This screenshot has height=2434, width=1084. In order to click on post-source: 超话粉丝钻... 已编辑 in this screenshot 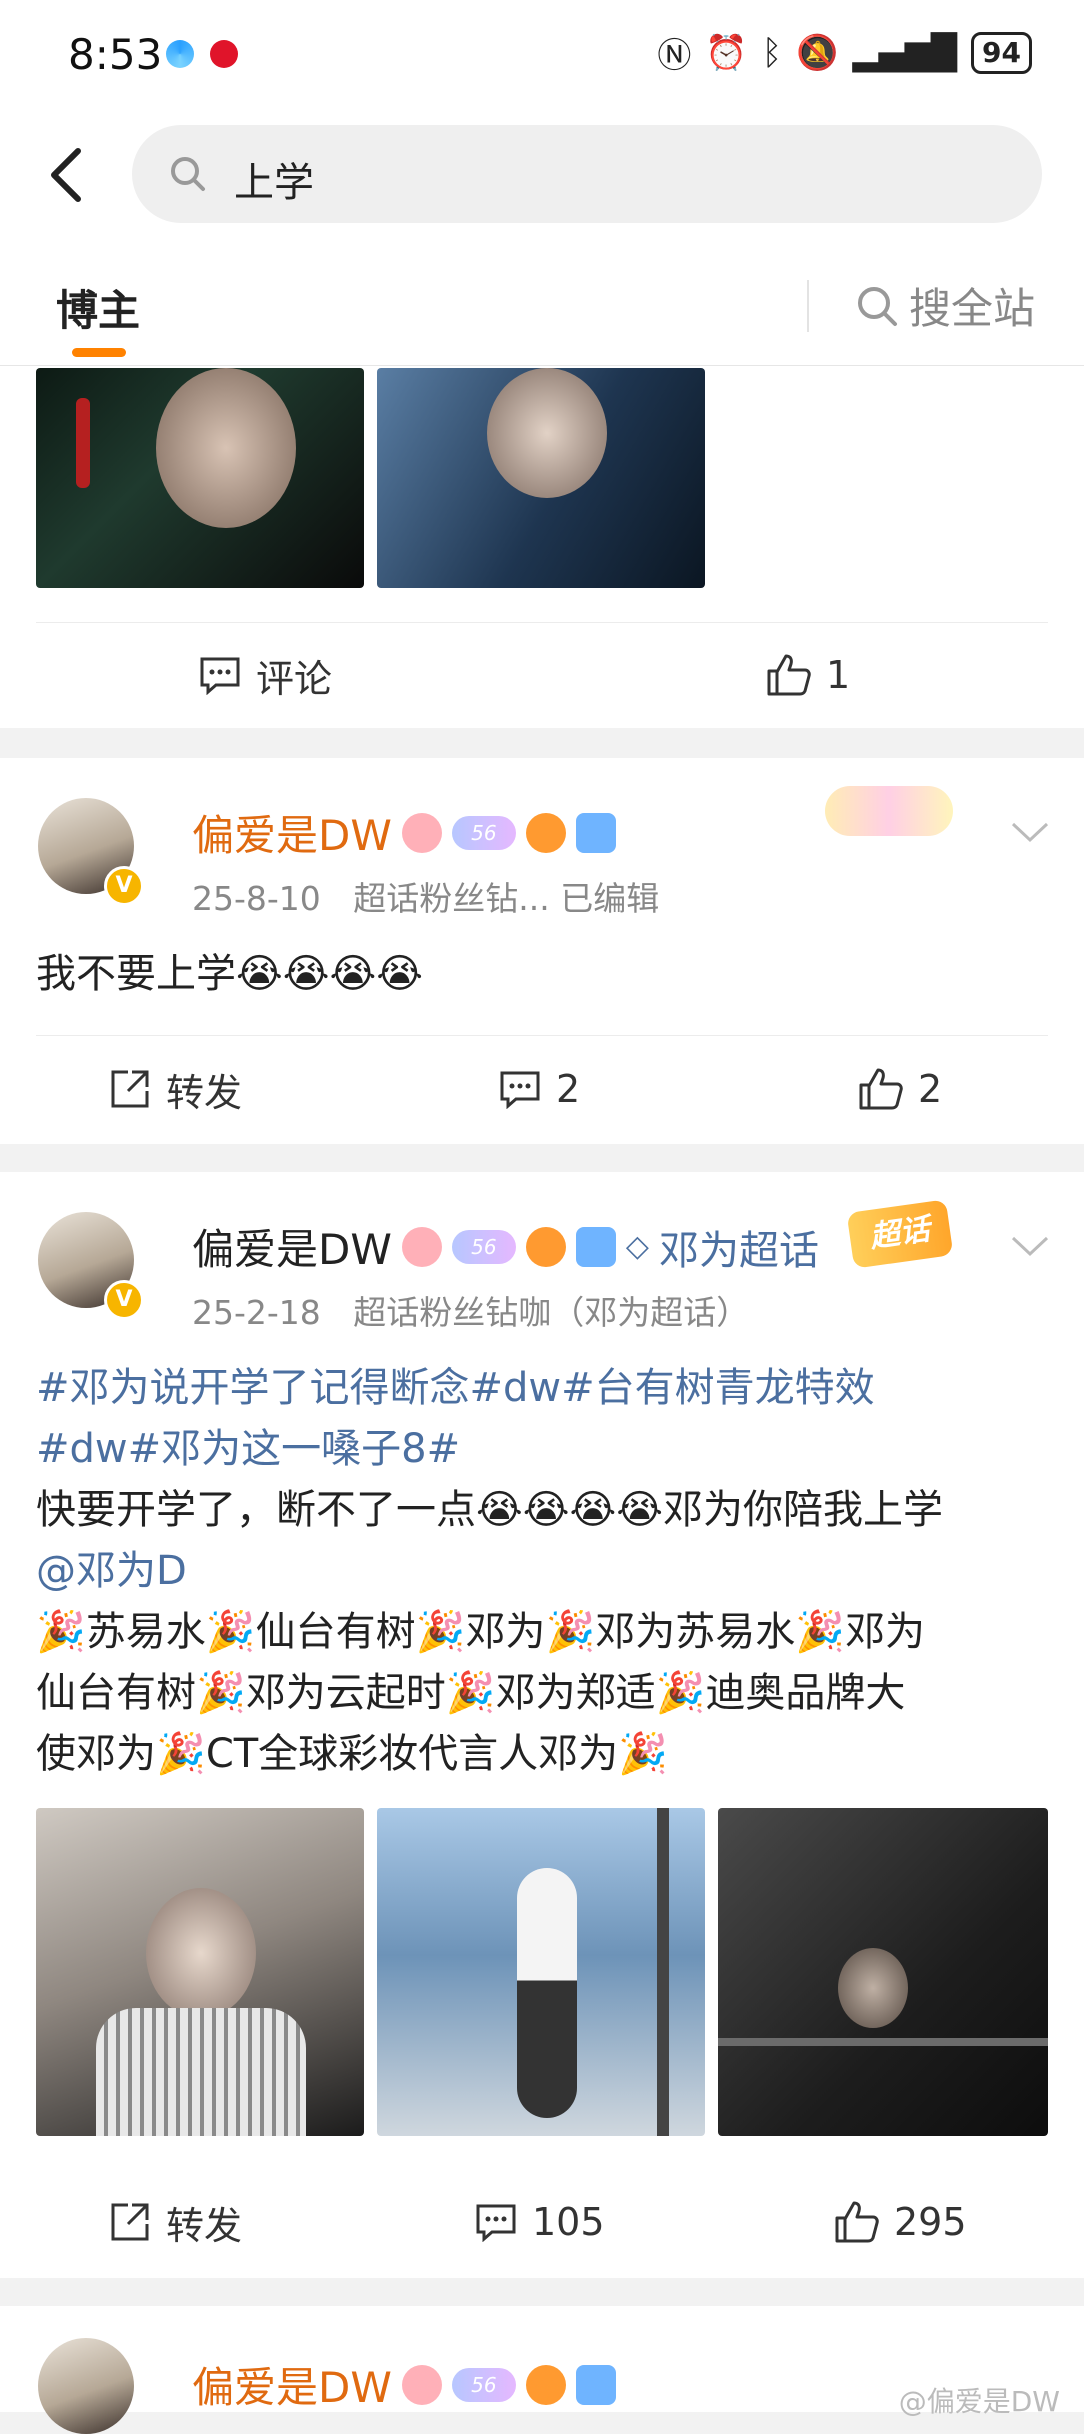, I will do `click(506, 898)`.